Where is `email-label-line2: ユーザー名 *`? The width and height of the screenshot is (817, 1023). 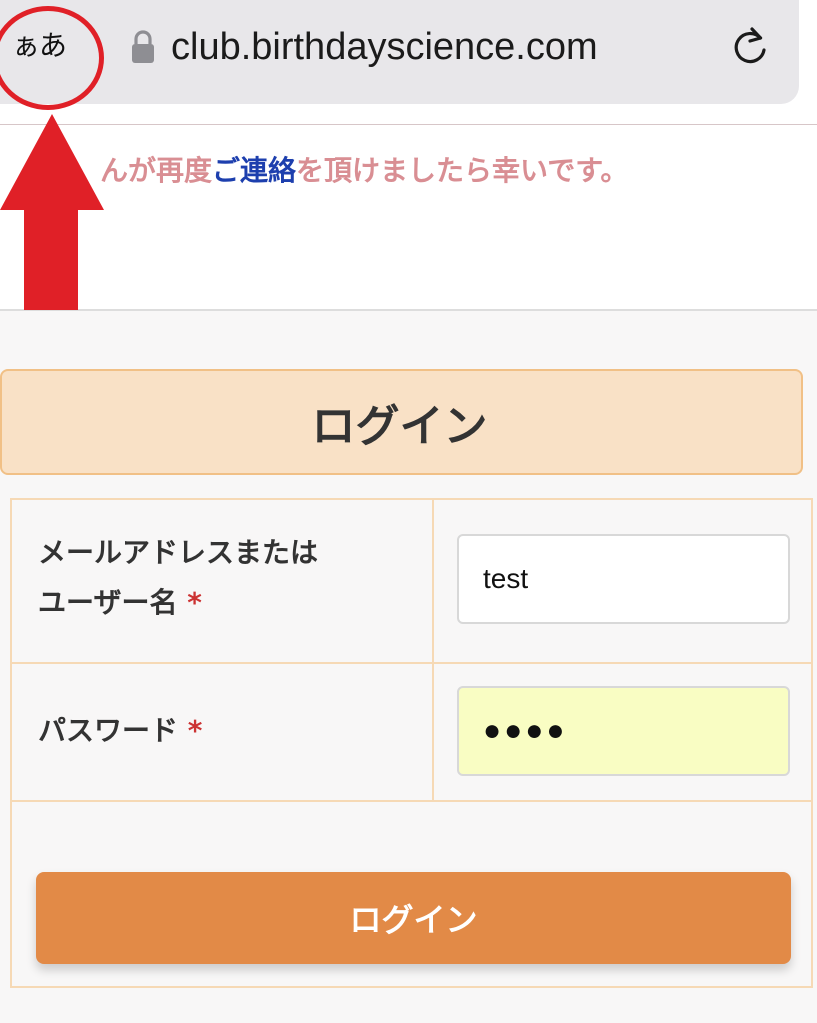 email-label-line2: ユーザー名 * is located at coordinates (178, 603).